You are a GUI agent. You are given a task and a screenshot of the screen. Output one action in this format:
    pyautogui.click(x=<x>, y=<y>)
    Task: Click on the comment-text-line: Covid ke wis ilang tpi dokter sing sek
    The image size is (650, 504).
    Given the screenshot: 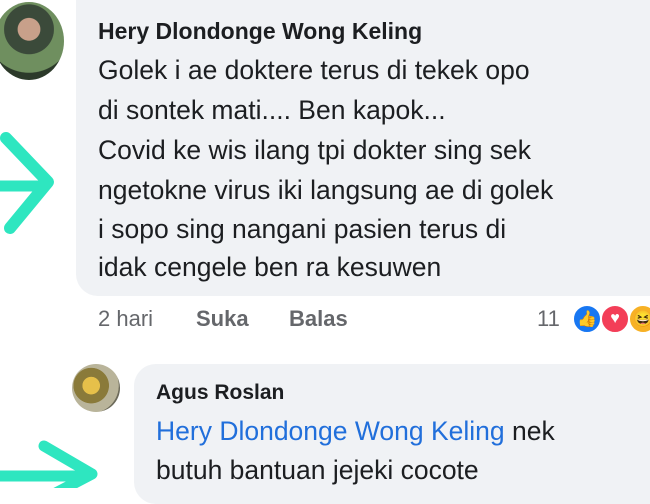 What is the action you would take?
    pyautogui.click(x=315, y=150)
    